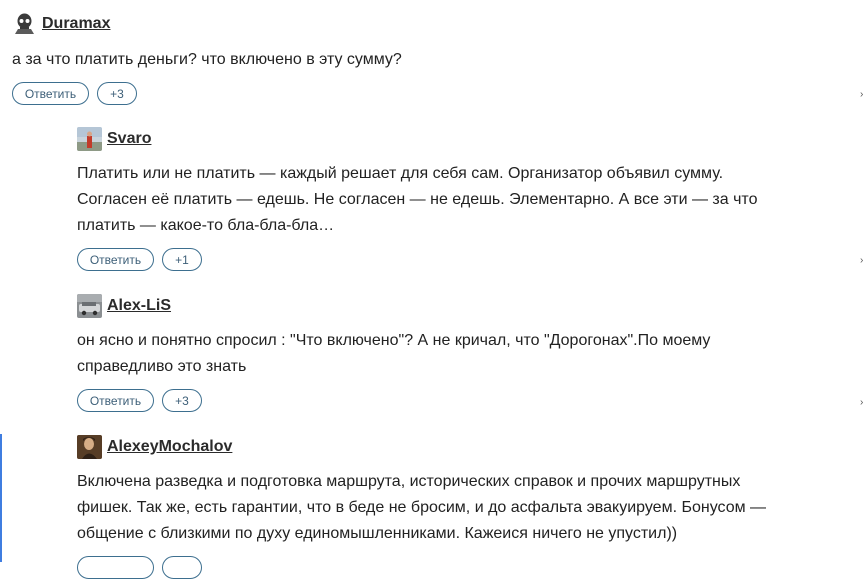 The image size is (864, 579). Describe the element at coordinates (139, 306) in the screenshot. I see `author-link: Alex-LiS` at that location.